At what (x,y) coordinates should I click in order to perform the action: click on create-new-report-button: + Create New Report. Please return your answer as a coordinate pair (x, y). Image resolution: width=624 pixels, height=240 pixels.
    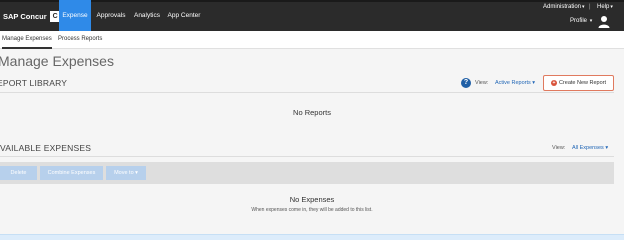
    Looking at the image, I should click on (578, 83).